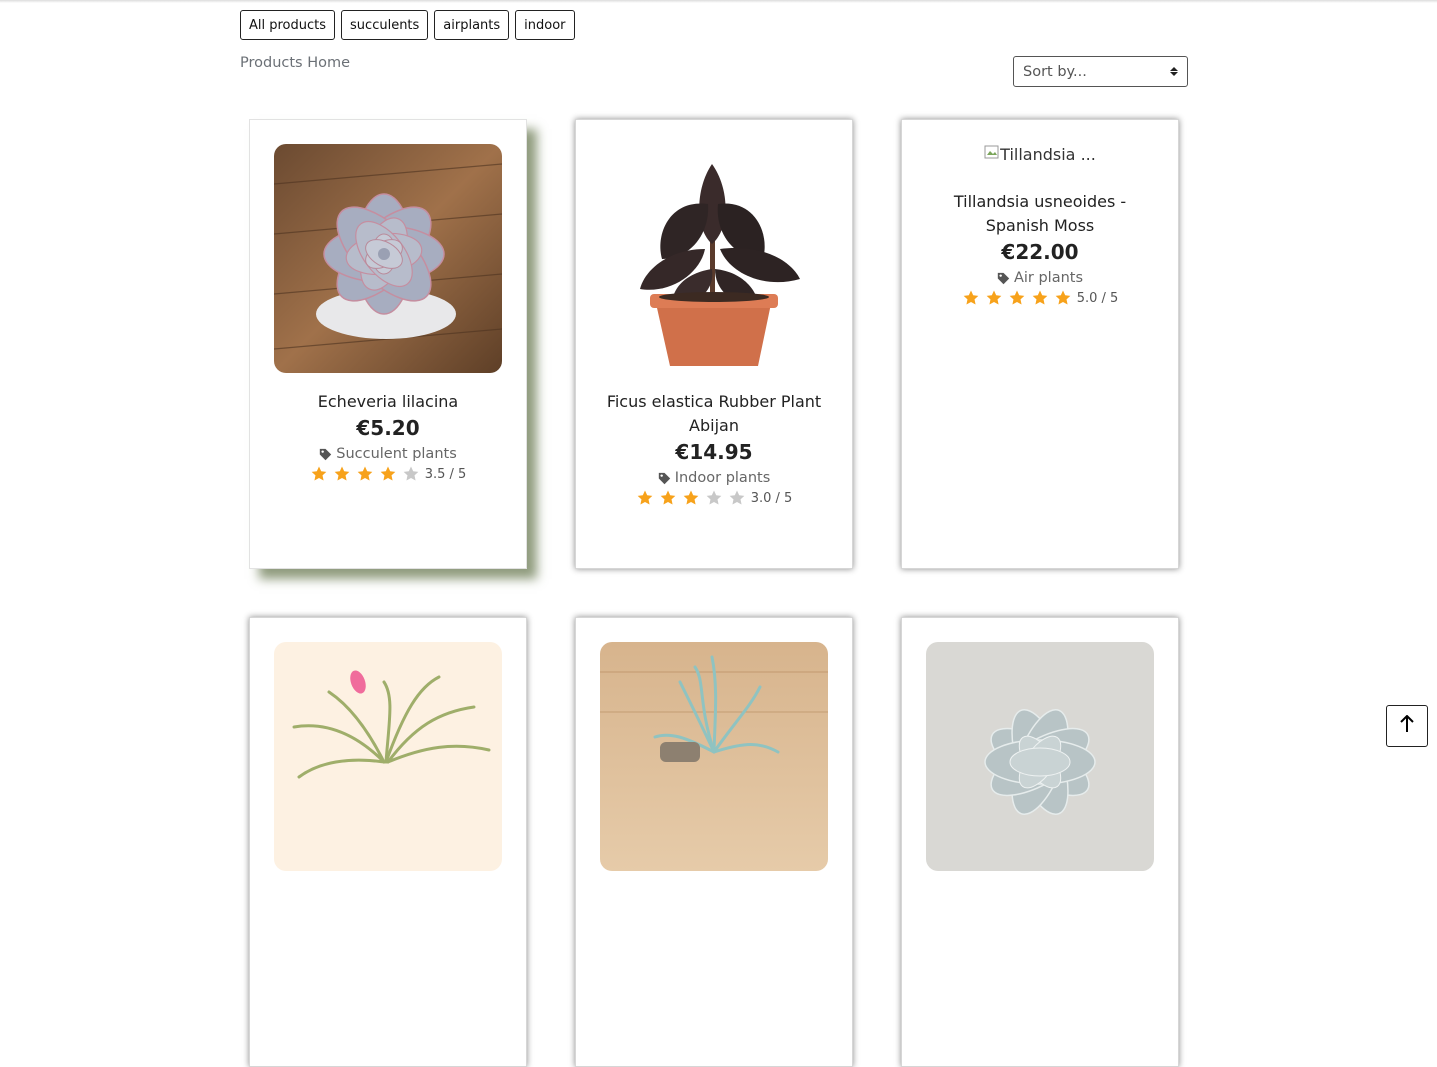 Image resolution: width=1437 pixels, height=1067 pixels. I want to click on product-name: Ficus elastica Rubber Plant Abijan, so click(714, 414).